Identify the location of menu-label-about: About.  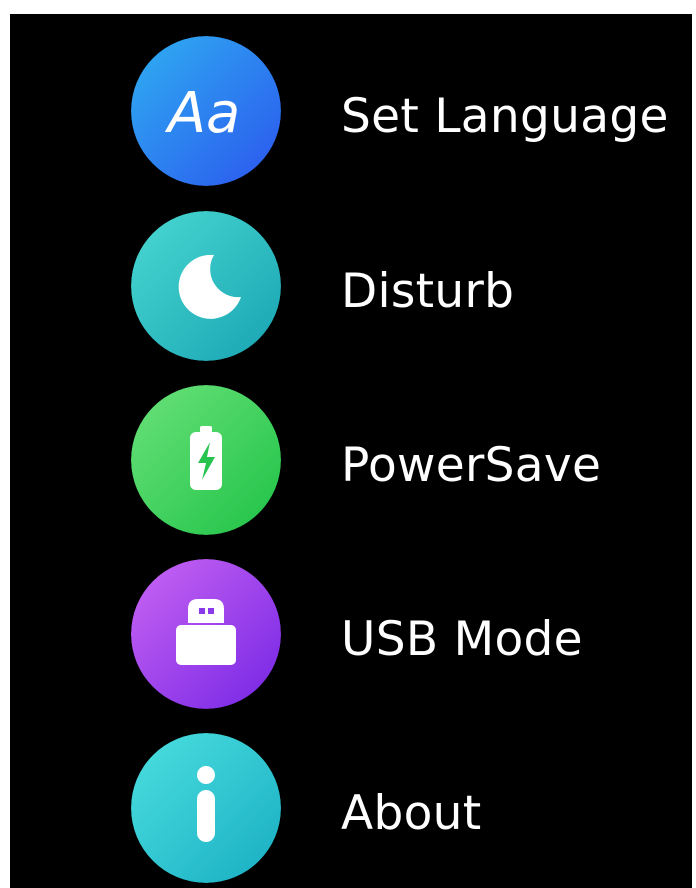
(411, 813).